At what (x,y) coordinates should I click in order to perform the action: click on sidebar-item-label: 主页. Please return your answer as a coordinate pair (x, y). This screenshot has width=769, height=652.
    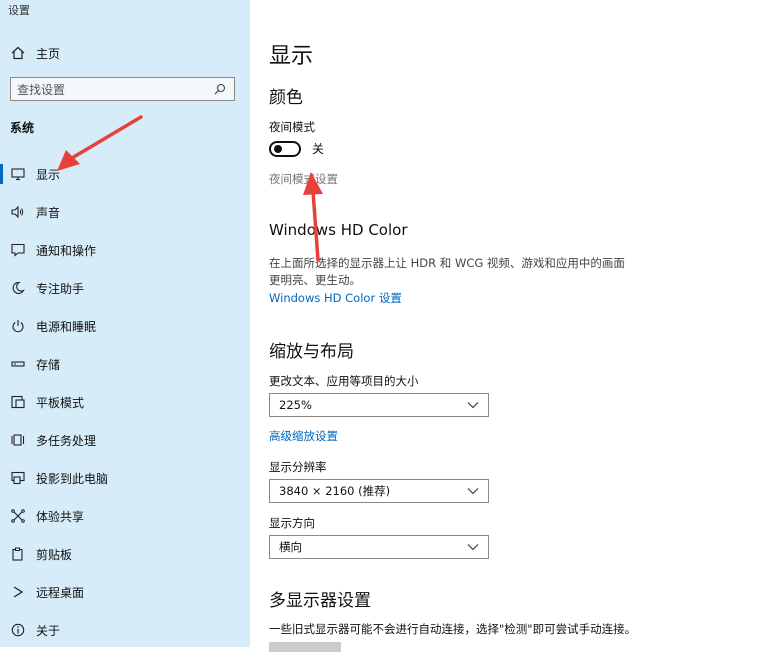
    Looking at the image, I should click on (48, 53).